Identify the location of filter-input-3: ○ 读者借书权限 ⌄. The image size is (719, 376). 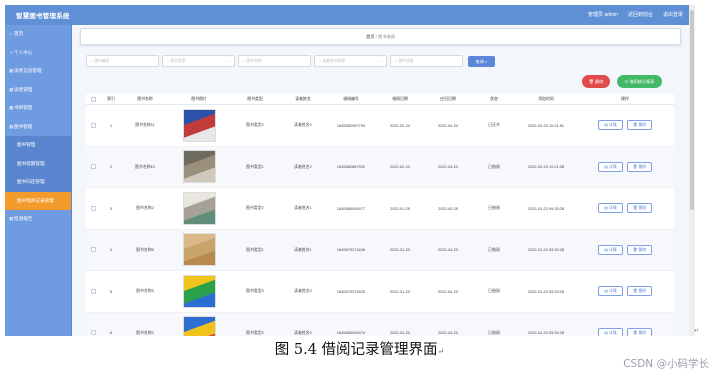
(350, 61).